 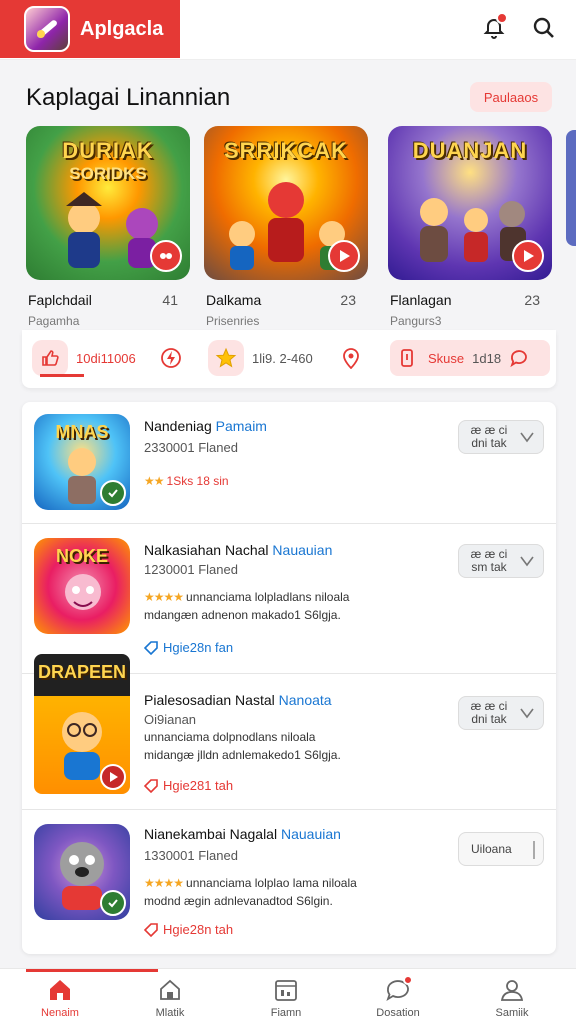 I want to click on search-button, so click(x=544, y=28).